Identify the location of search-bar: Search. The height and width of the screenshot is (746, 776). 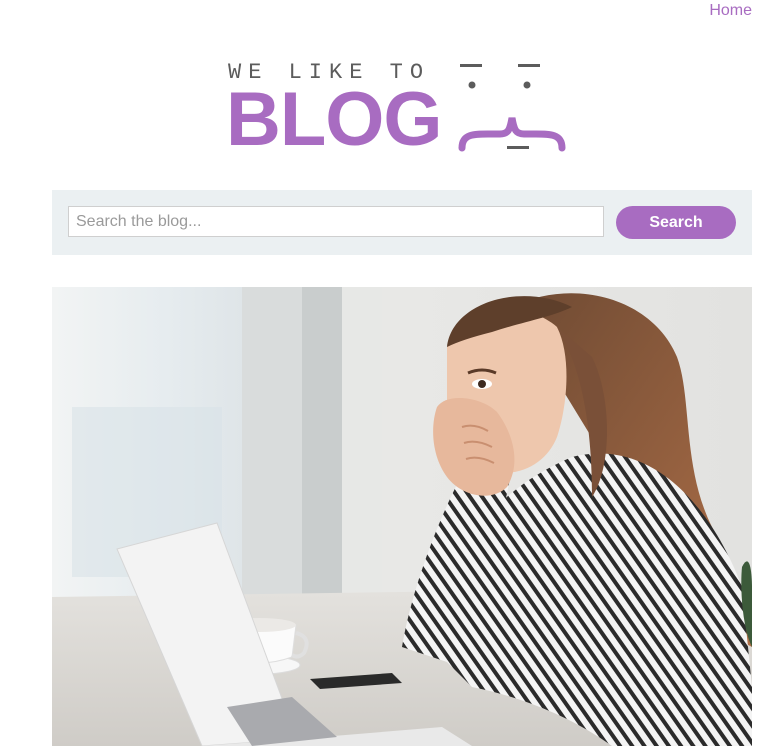
(402, 222).